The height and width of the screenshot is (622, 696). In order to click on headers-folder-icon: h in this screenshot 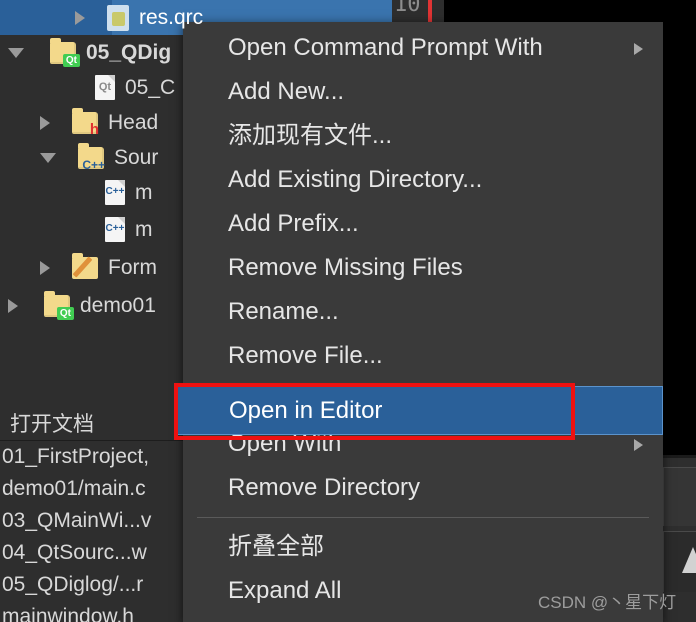, I will do `click(85, 122)`.